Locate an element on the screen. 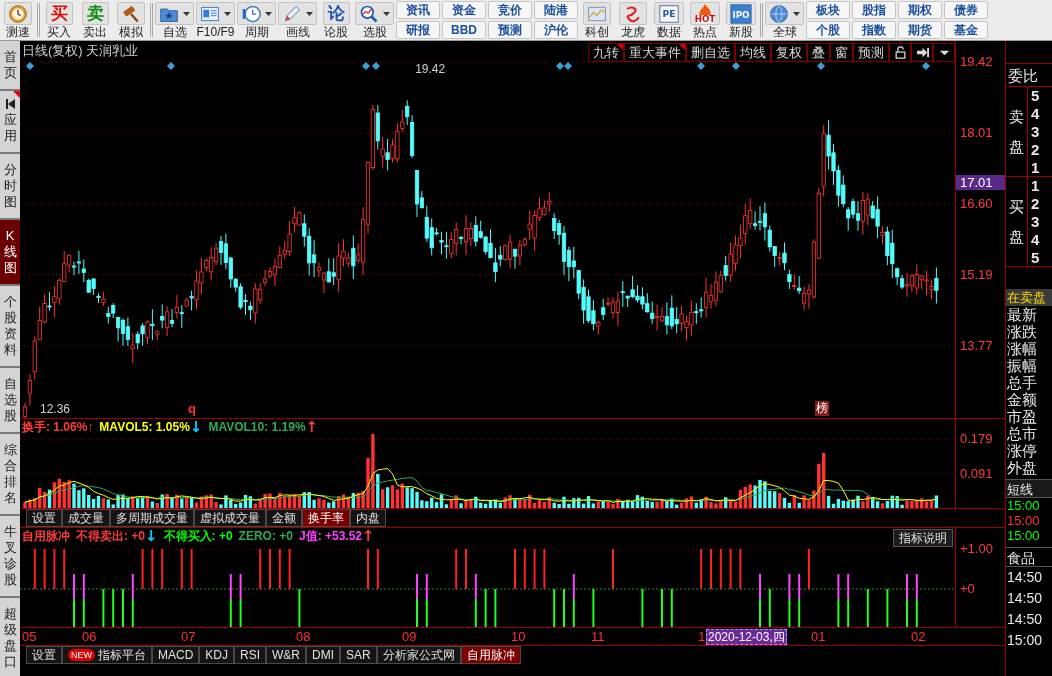 The image size is (1052, 676). toolbar-button: 卖 卖出 is located at coordinates (95, 20).